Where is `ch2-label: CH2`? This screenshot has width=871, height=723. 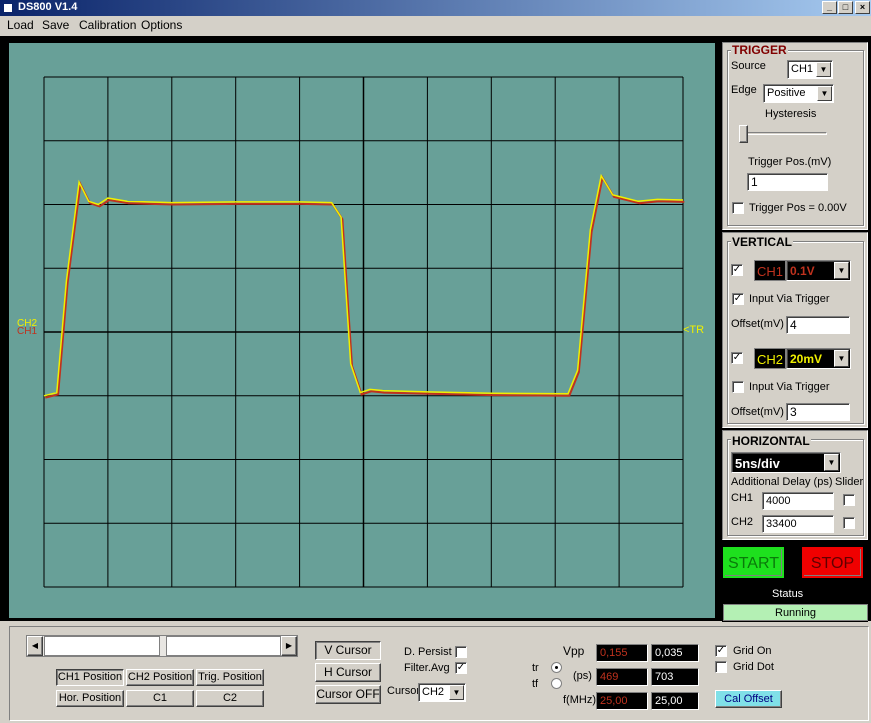
ch2-label: CH2 is located at coordinates (770, 358).